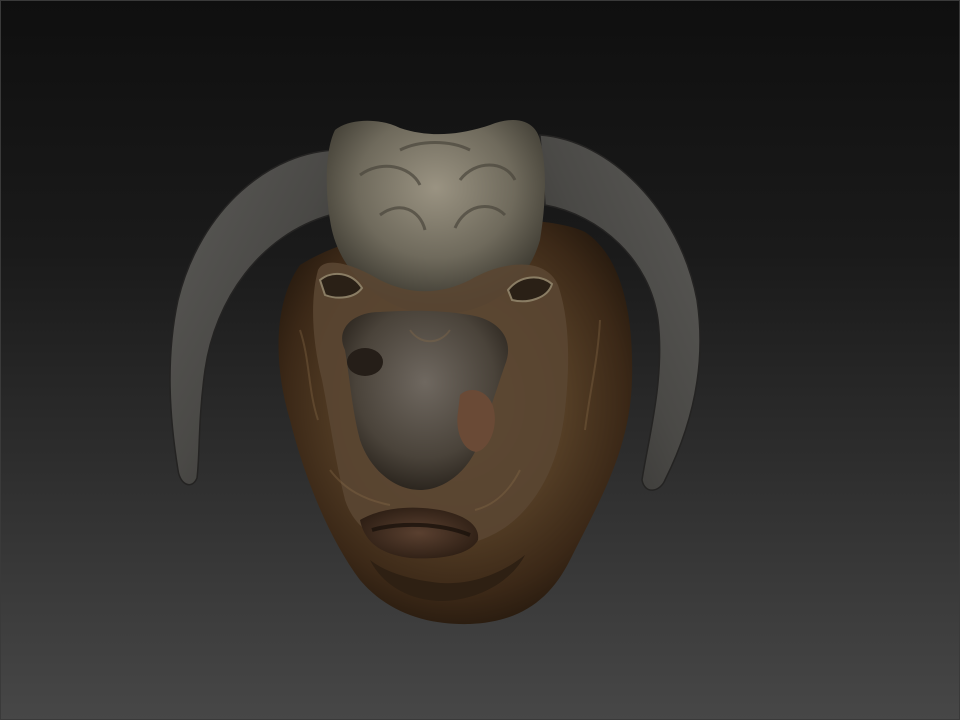 The image size is (960, 720). Describe the element at coordinates (365, 362) in the screenshot. I see `left-nostril` at that location.